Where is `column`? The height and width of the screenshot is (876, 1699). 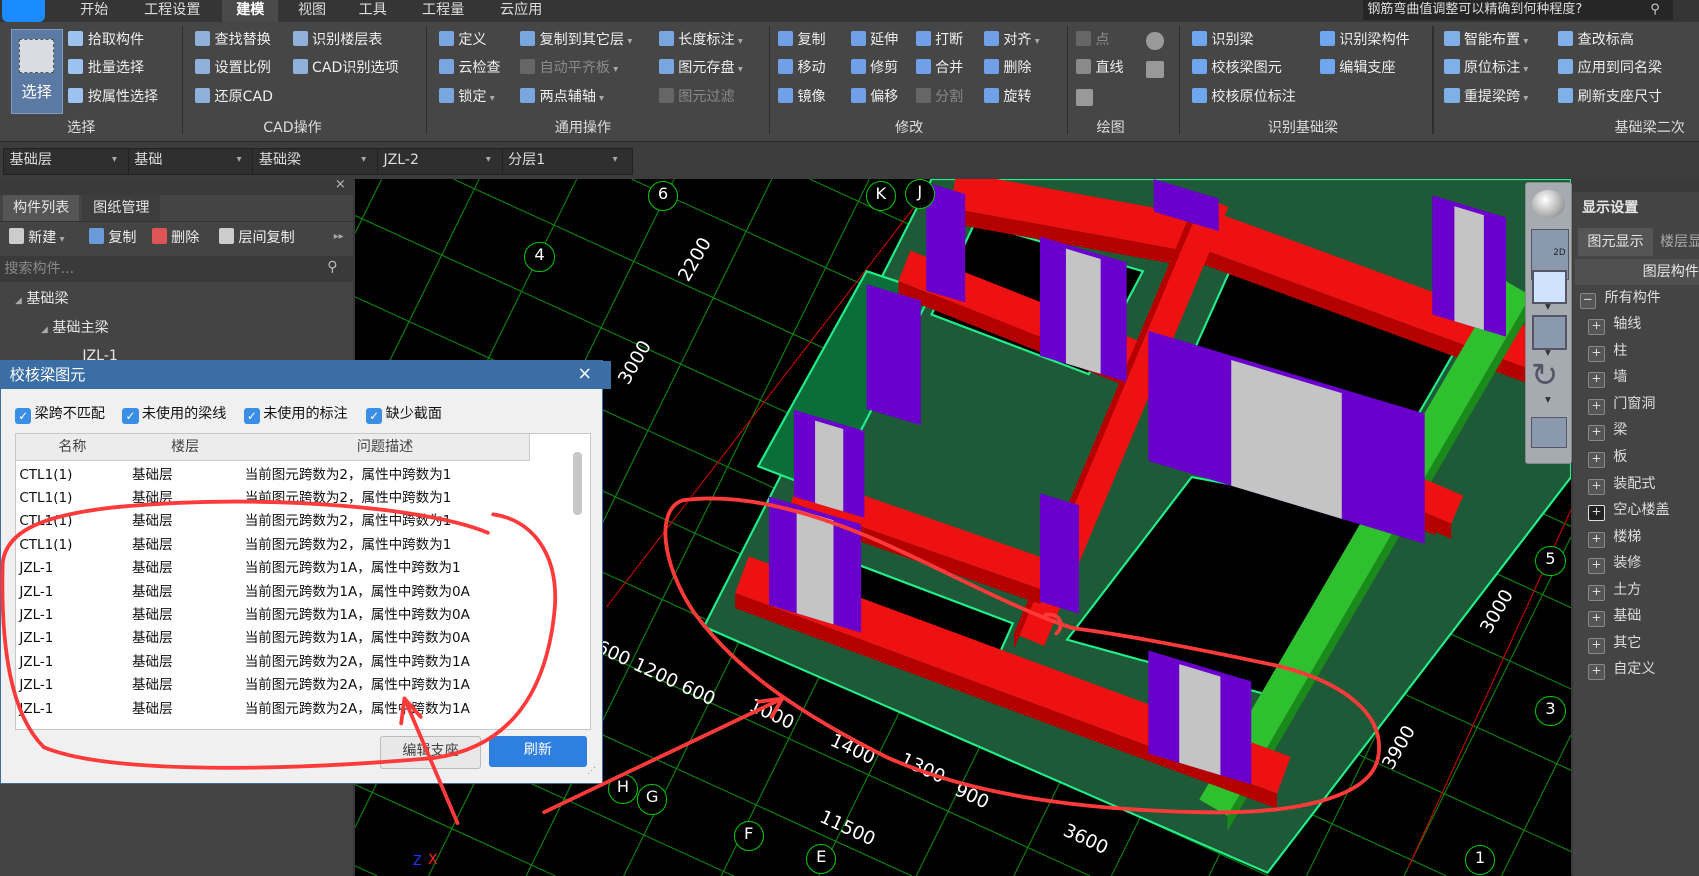
column is located at coordinates (1060, 553).